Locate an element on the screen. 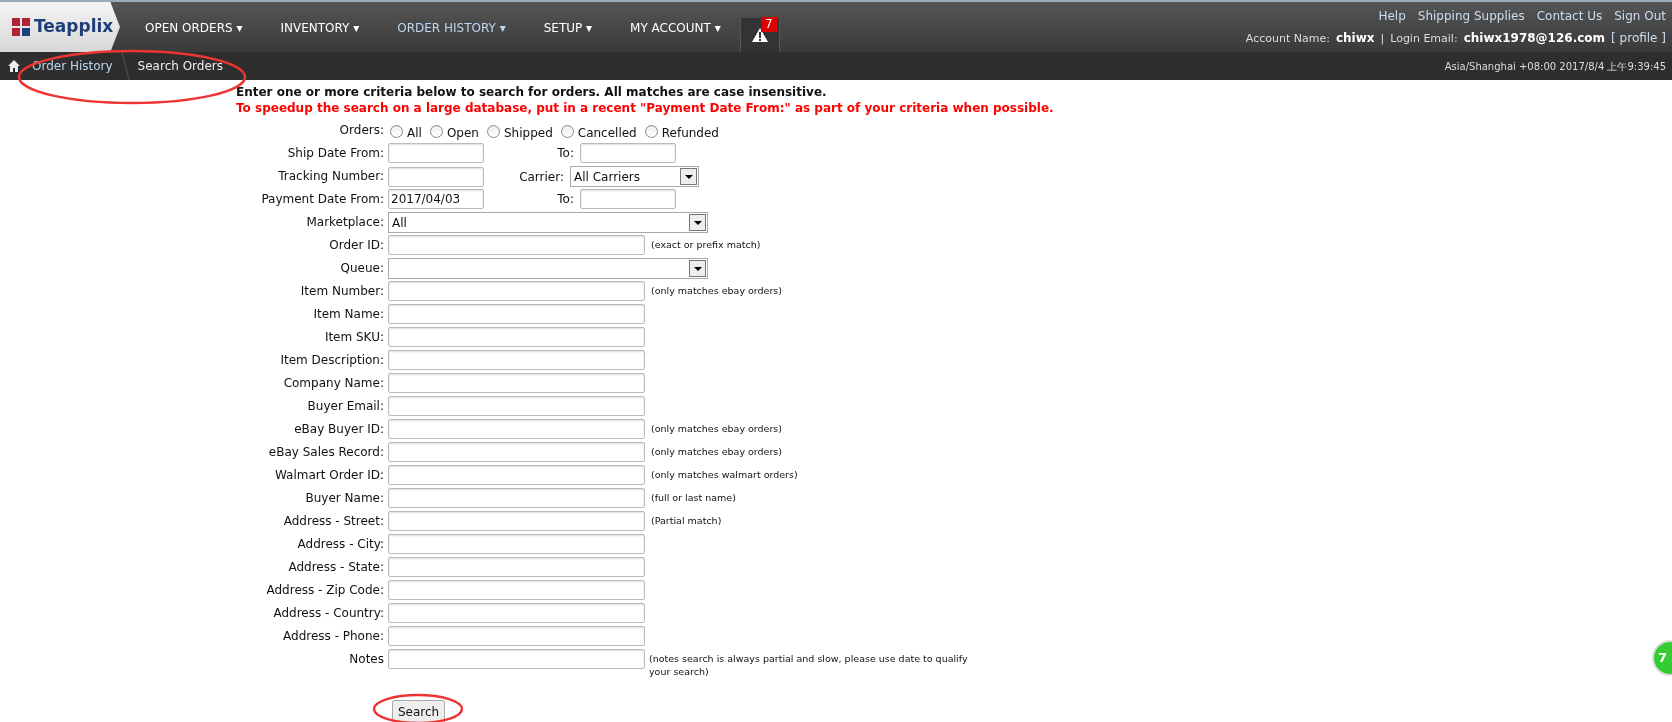 The width and height of the screenshot is (1672, 722). search-button: Search is located at coordinates (419, 711).